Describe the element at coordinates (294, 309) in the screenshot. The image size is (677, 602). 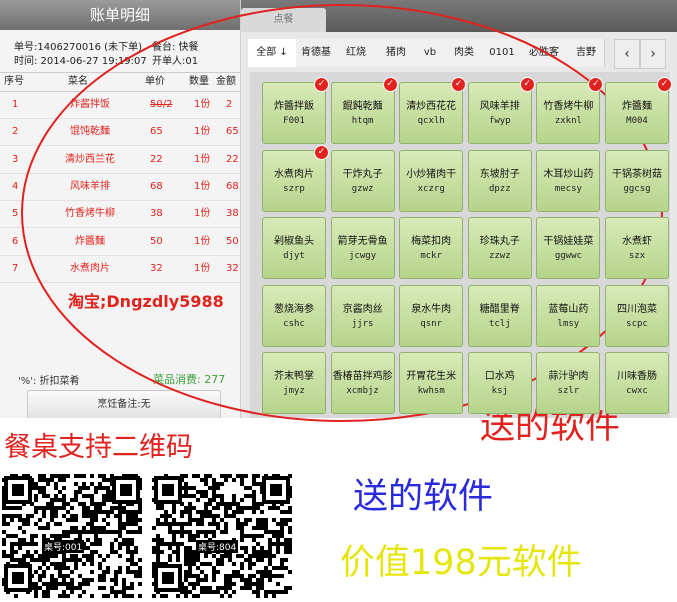
I see `dish-name: 葱烧海参` at that location.